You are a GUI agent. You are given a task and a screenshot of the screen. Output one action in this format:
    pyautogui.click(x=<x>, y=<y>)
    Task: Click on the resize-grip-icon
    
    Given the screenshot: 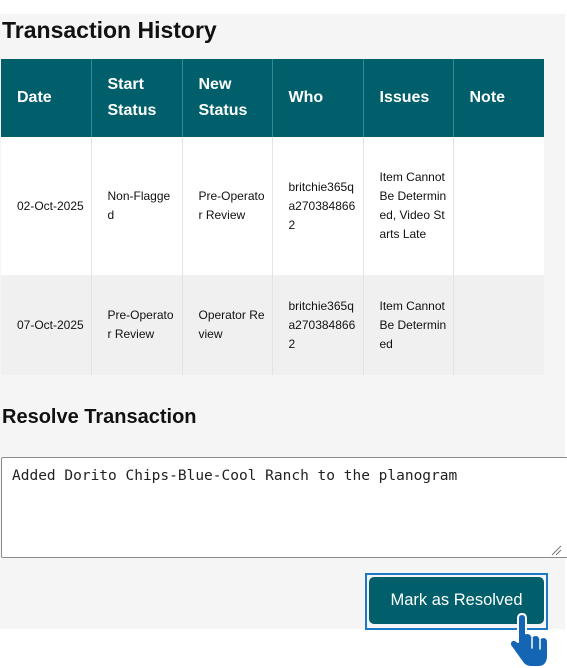 What is the action you would take?
    pyautogui.click(x=556, y=550)
    